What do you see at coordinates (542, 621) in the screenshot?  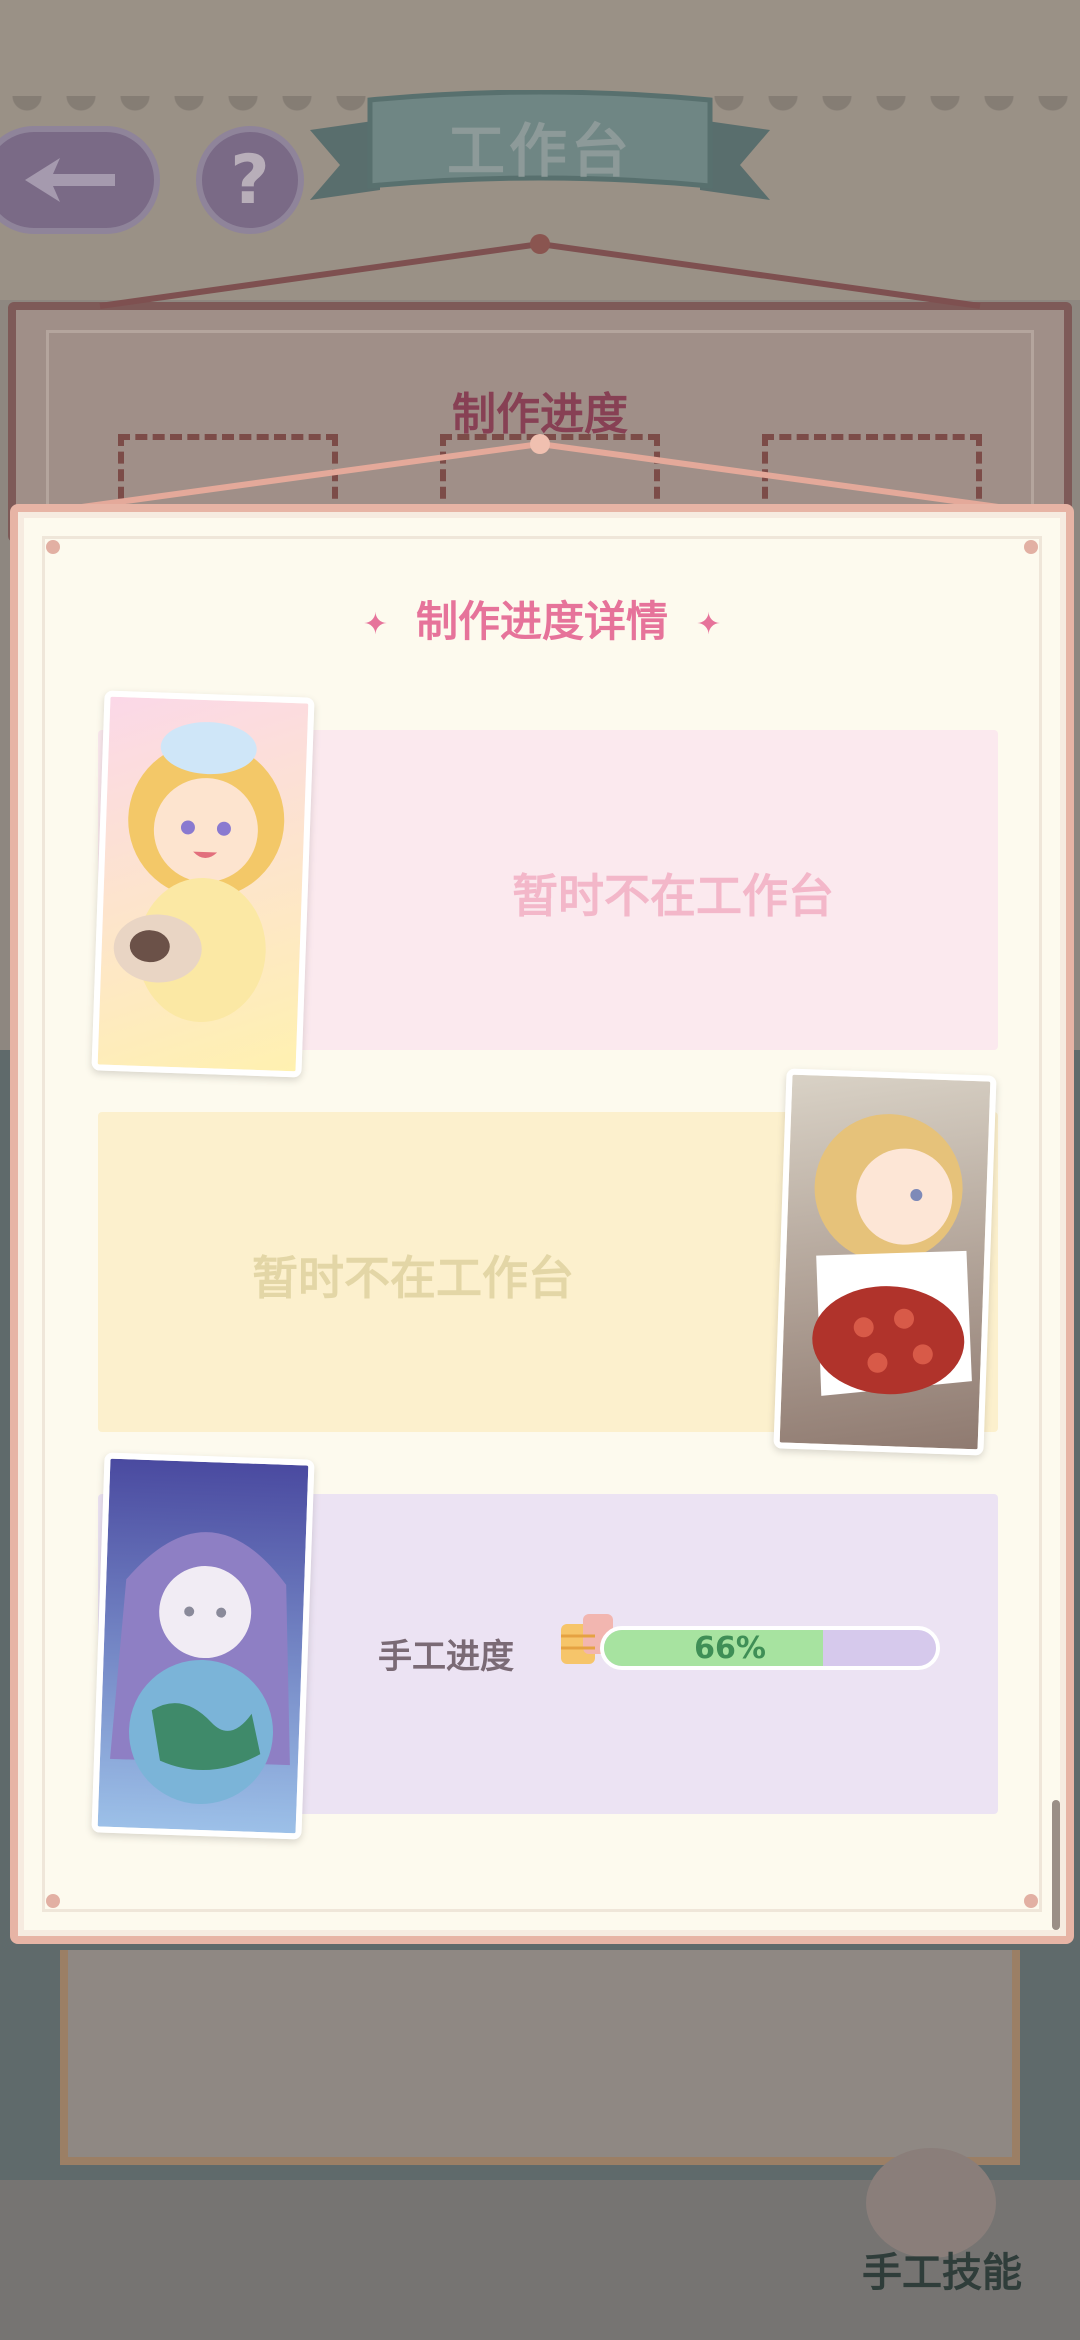 I see `dialog-title: ✦ 制作进度详情 ✦` at bounding box center [542, 621].